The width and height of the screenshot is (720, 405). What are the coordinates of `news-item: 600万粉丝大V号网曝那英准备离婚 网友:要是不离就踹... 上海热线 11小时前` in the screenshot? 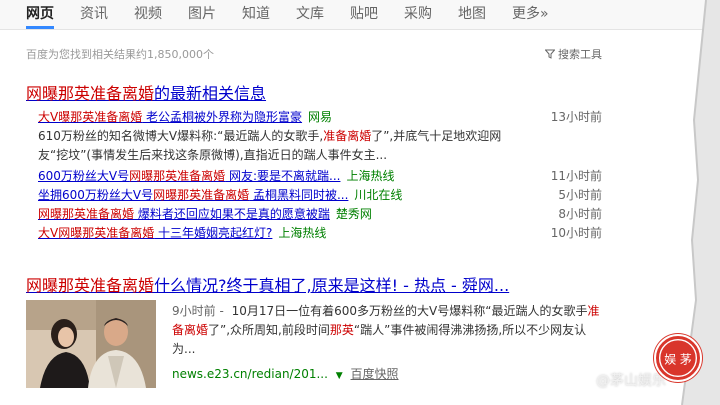 It's located at (320, 176).